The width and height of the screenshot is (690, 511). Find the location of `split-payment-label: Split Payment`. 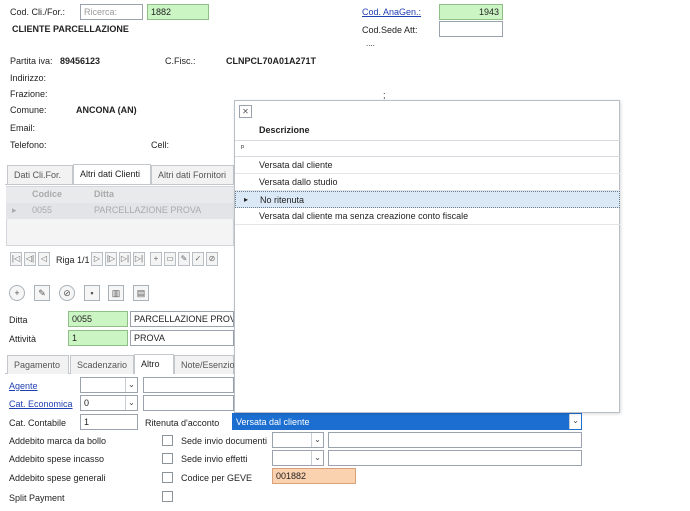

split-payment-label: Split Payment is located at coordinates (37, 498).